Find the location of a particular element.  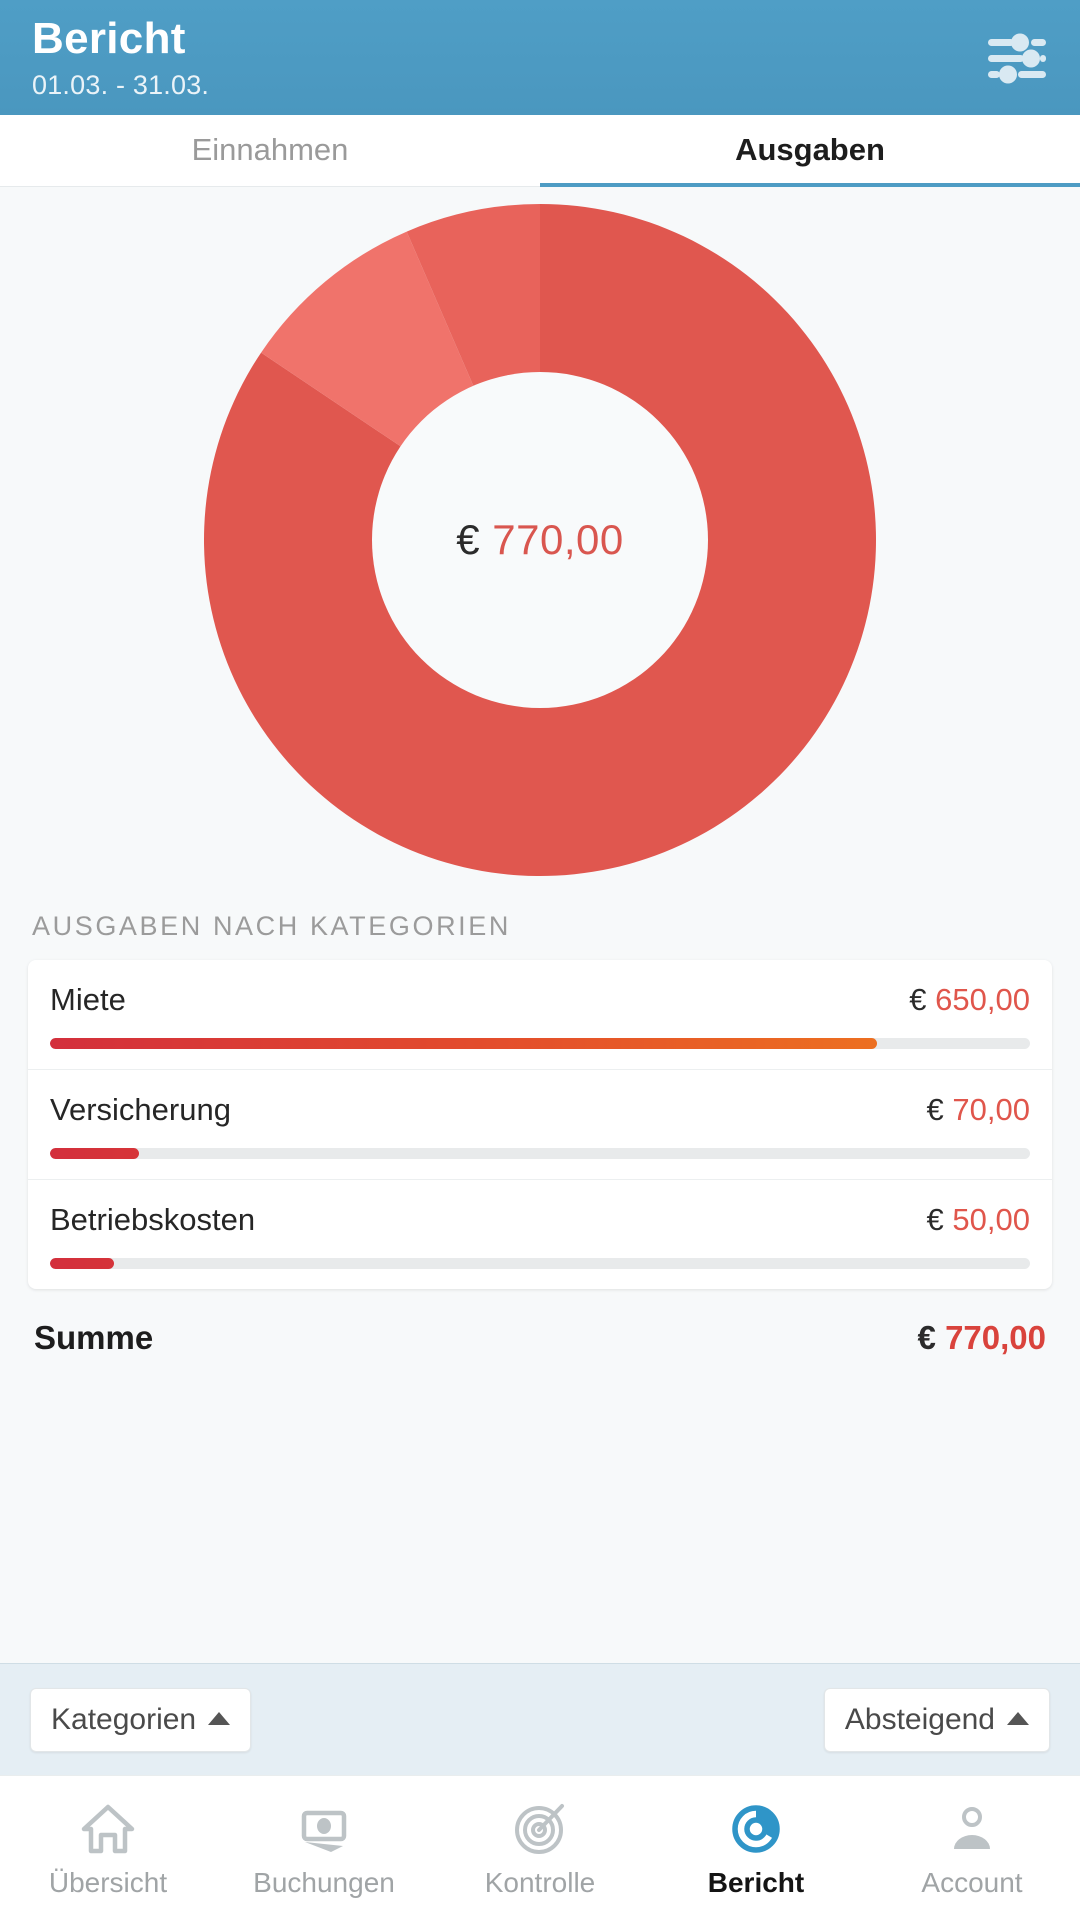

donut-hole is located at coordinates (540, 540).